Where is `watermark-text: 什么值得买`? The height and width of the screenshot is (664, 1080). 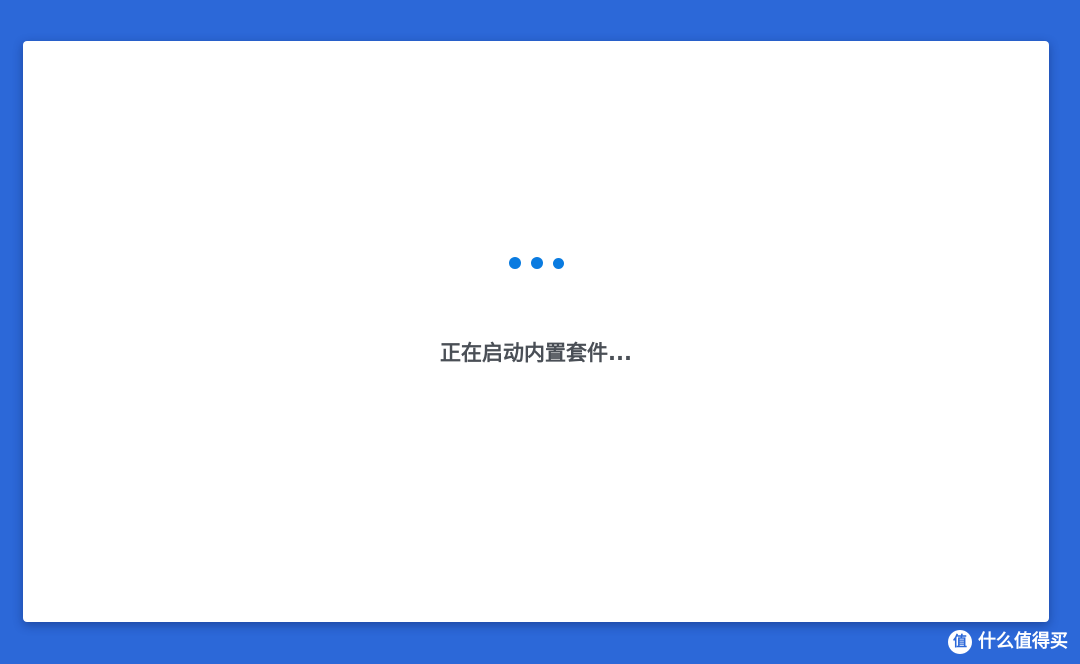 watermark-text: 什么值得买 is located at coordinates (1023, 641).